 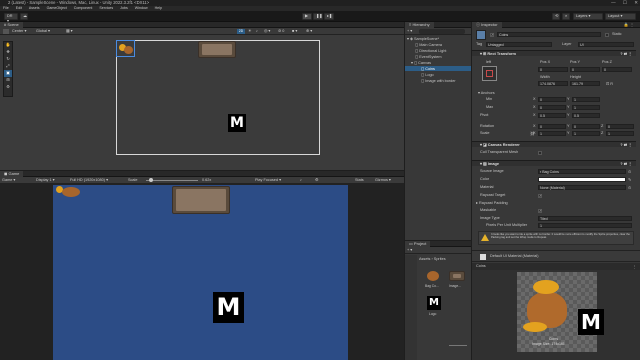 I want to click on create-asset-button: + ▾, so click(x=409, y=250).